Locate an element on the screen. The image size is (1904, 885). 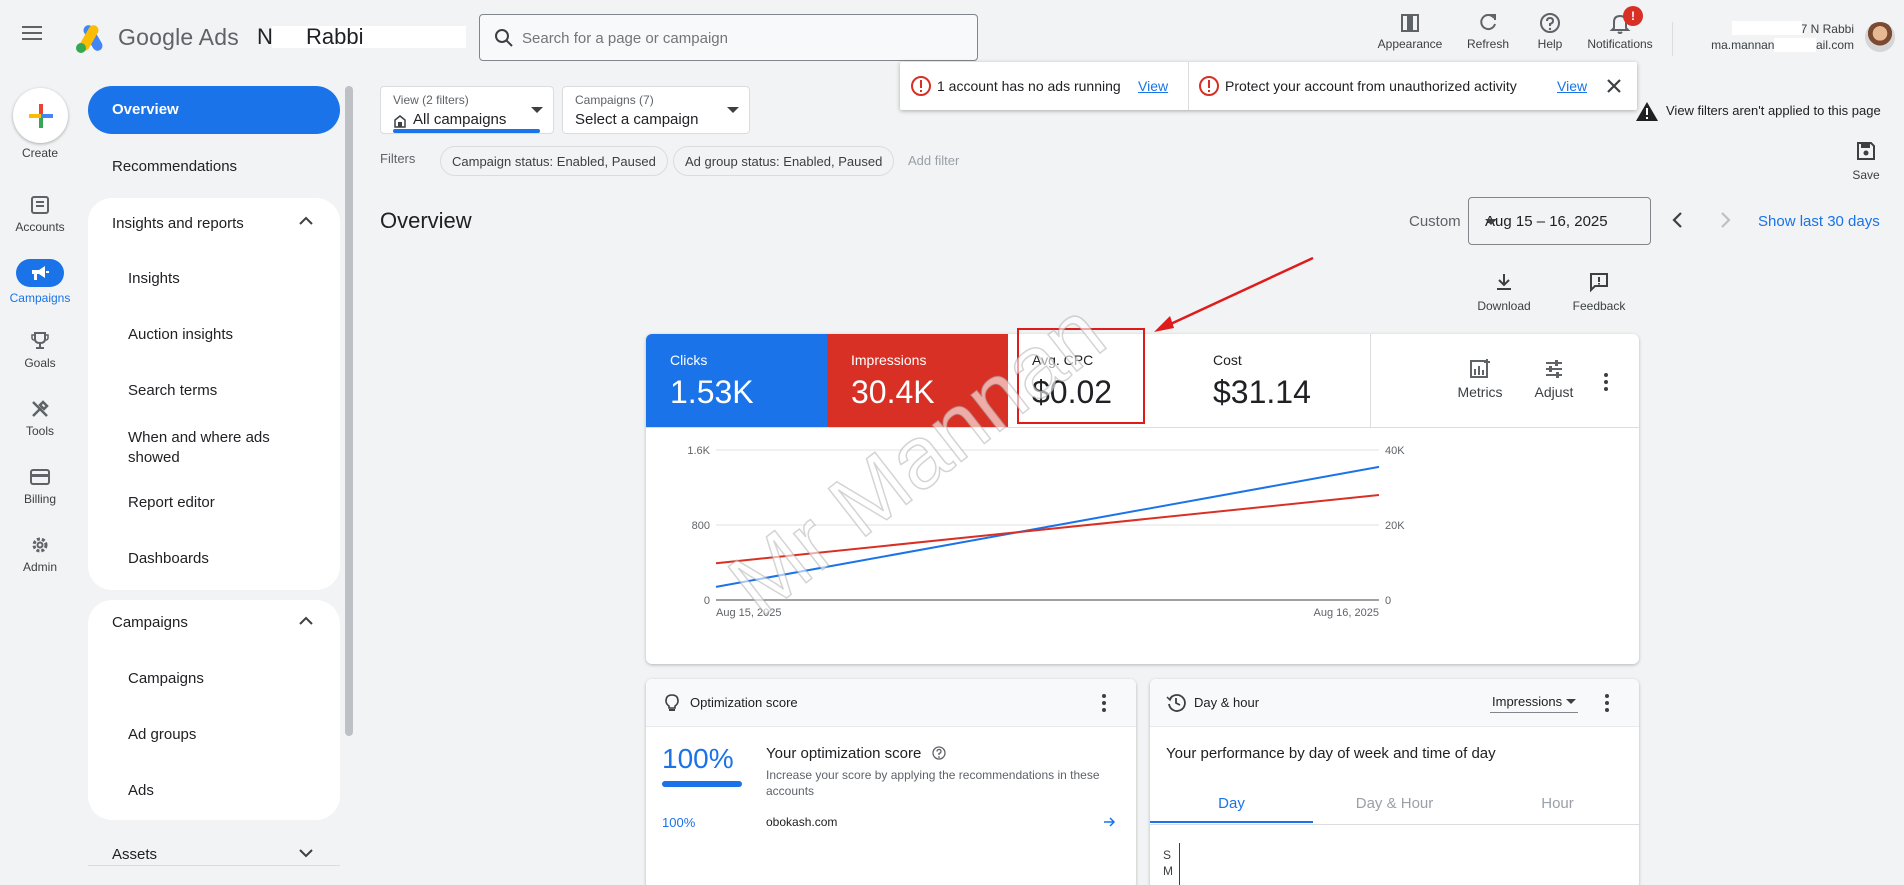
show-last-30-days-link: Show last 30 days is located at coordinates (1819, 221).